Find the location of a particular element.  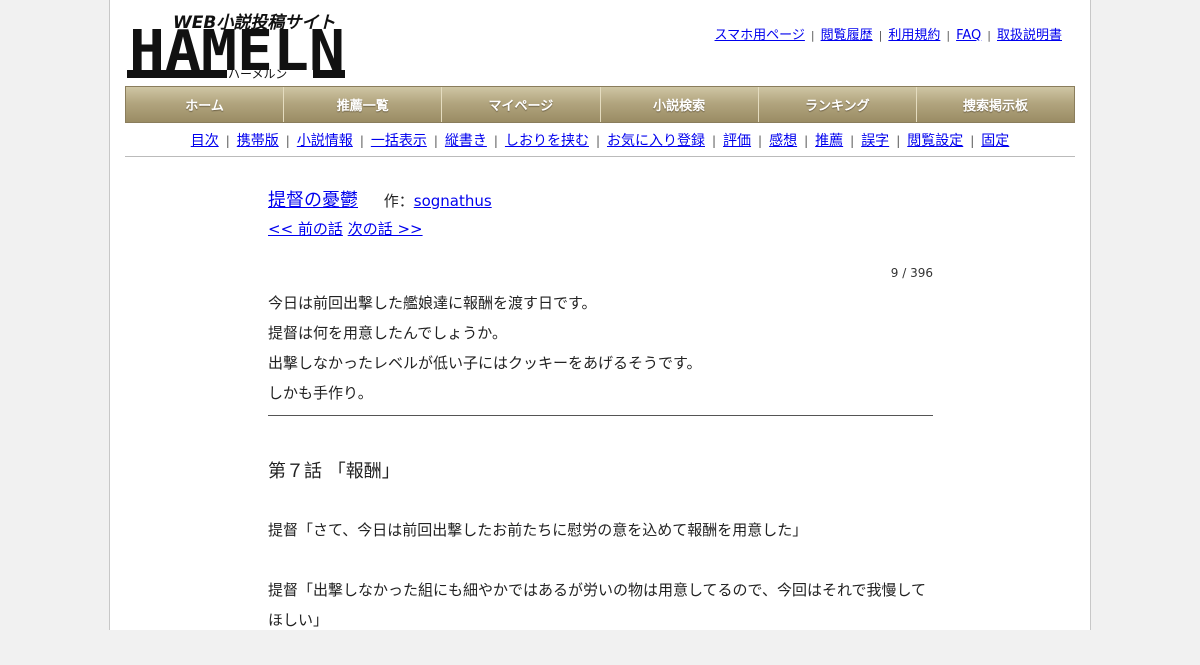

hameln-logo-icon: WEB小説投稿サイト HAMELN ハーメルン is located at coordinates (236, 48).